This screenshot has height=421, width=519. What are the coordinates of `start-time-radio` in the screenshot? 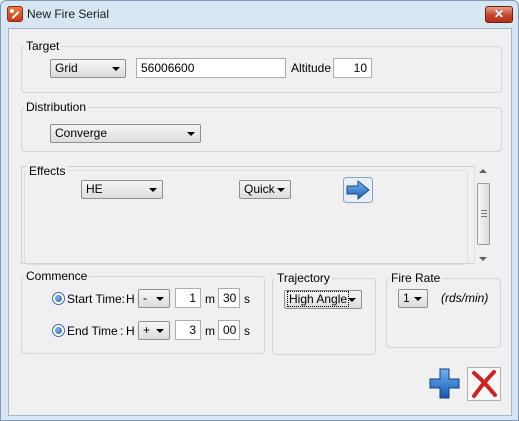 It's located at (58, 298).